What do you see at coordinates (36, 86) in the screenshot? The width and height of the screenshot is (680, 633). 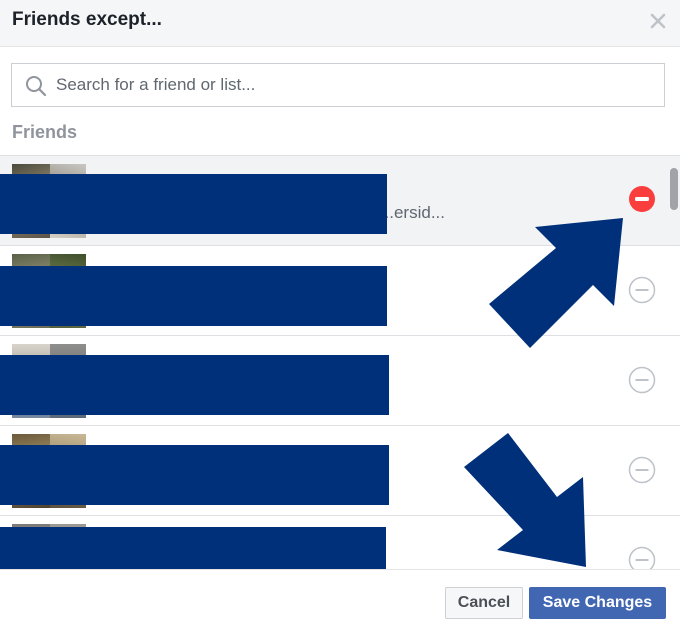 I see `search-icon` at bounding box center [36, 86].